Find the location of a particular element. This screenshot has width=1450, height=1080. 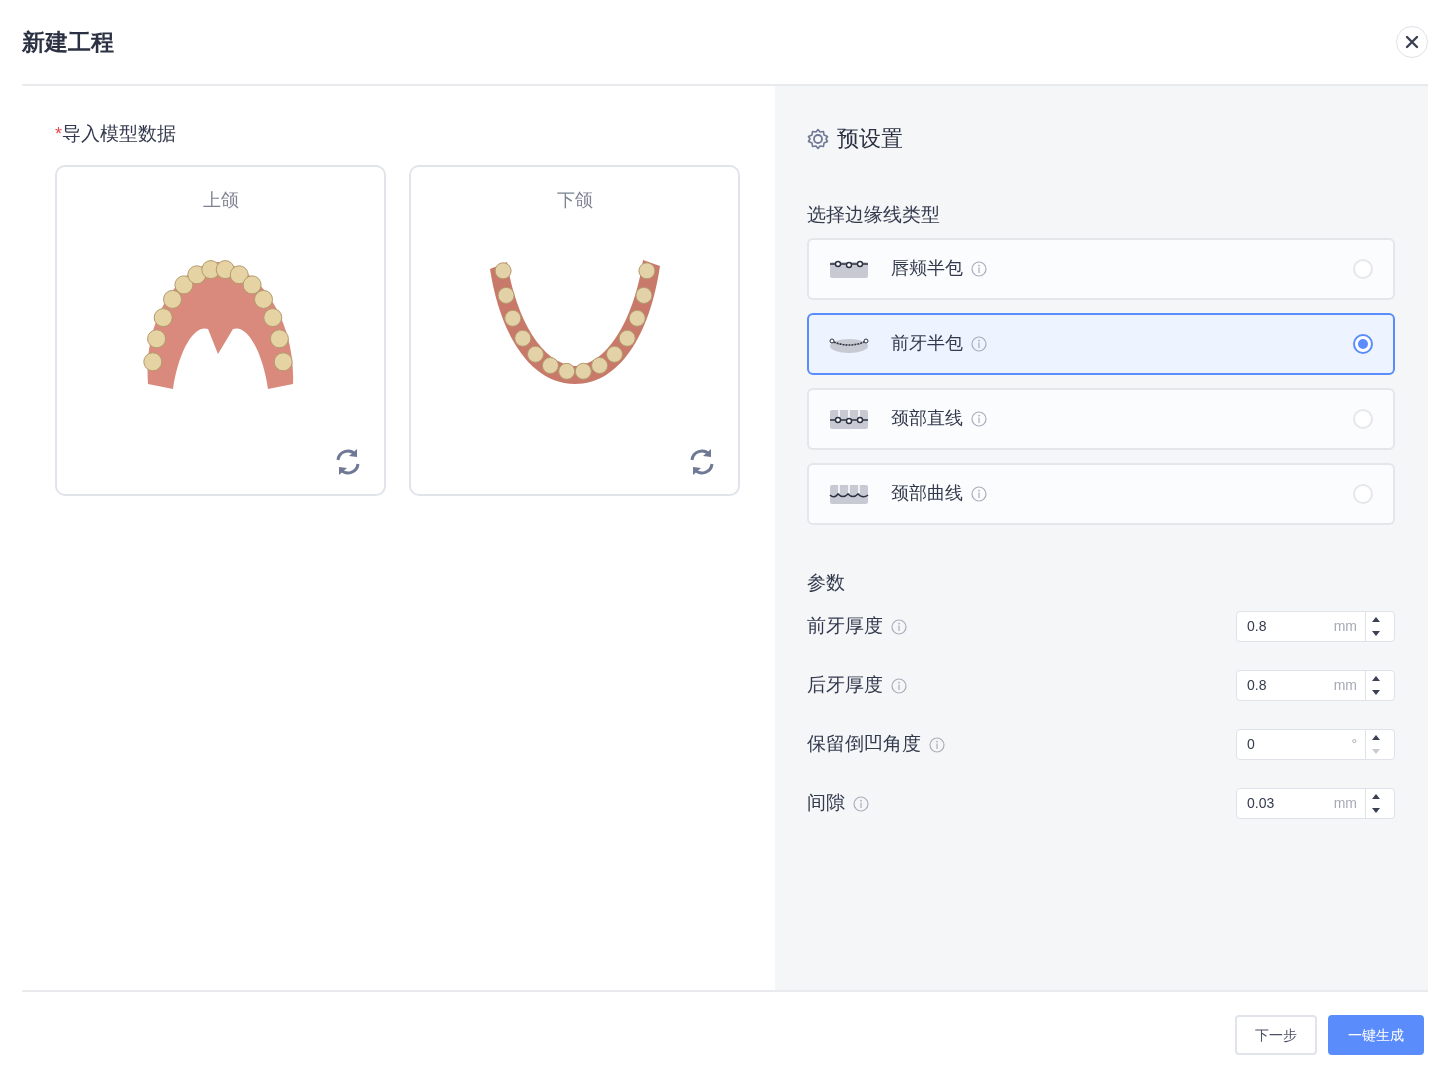

option-label: 前牙半包 is located at coordinates (927, 343).